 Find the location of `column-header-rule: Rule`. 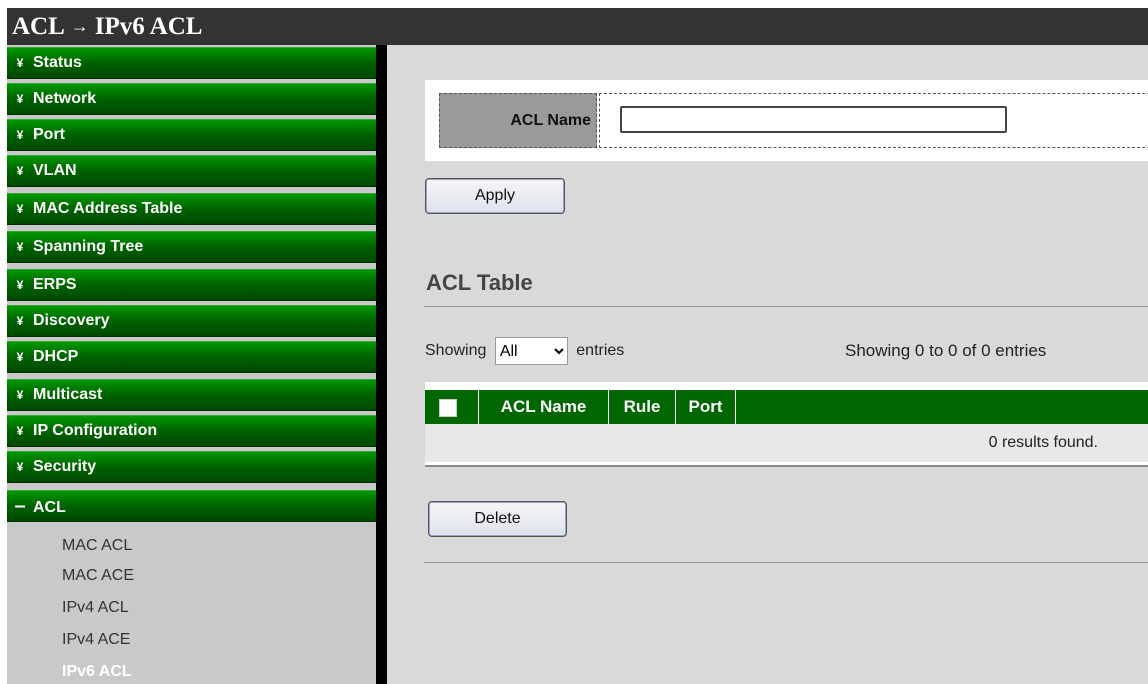

column-header-rule: Rule is located at coordinates (642, 407).